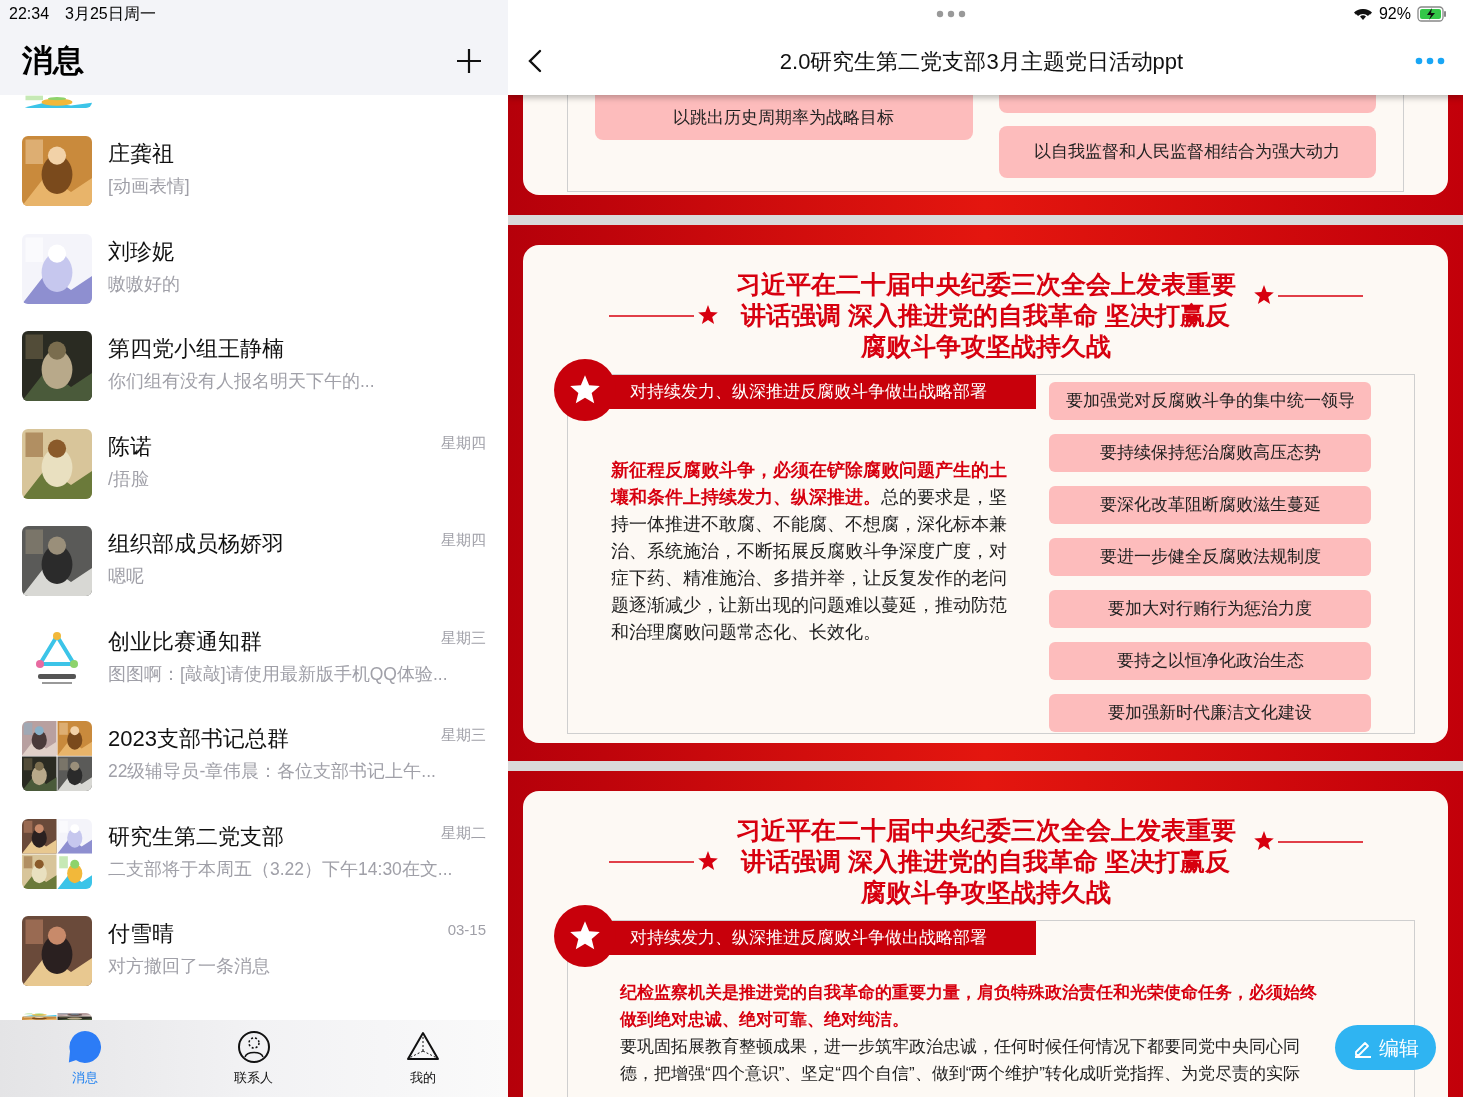 This screenshot has width=1463, height=1097. Describe the element at coordinates (84, 1047) in the screenshot. I see `chat-bubble-icon` at that location.